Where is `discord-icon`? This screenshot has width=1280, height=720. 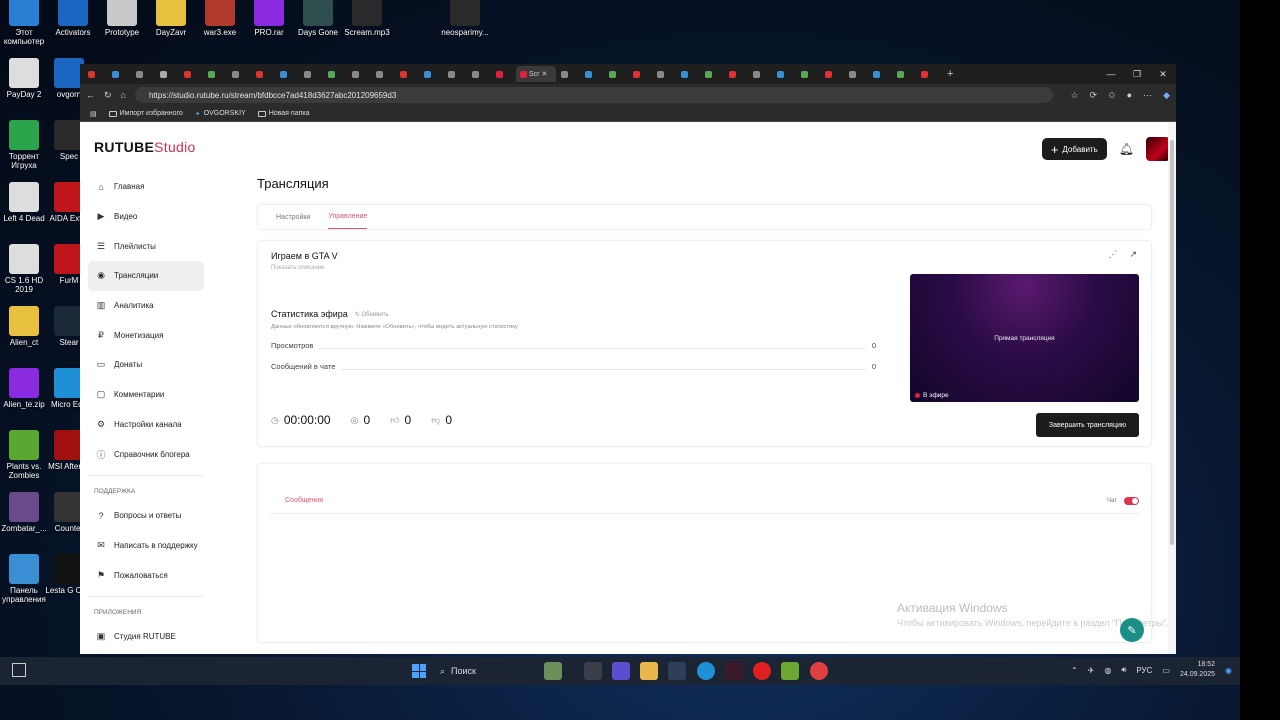 discord-icon is located at coordinates (621, 671).